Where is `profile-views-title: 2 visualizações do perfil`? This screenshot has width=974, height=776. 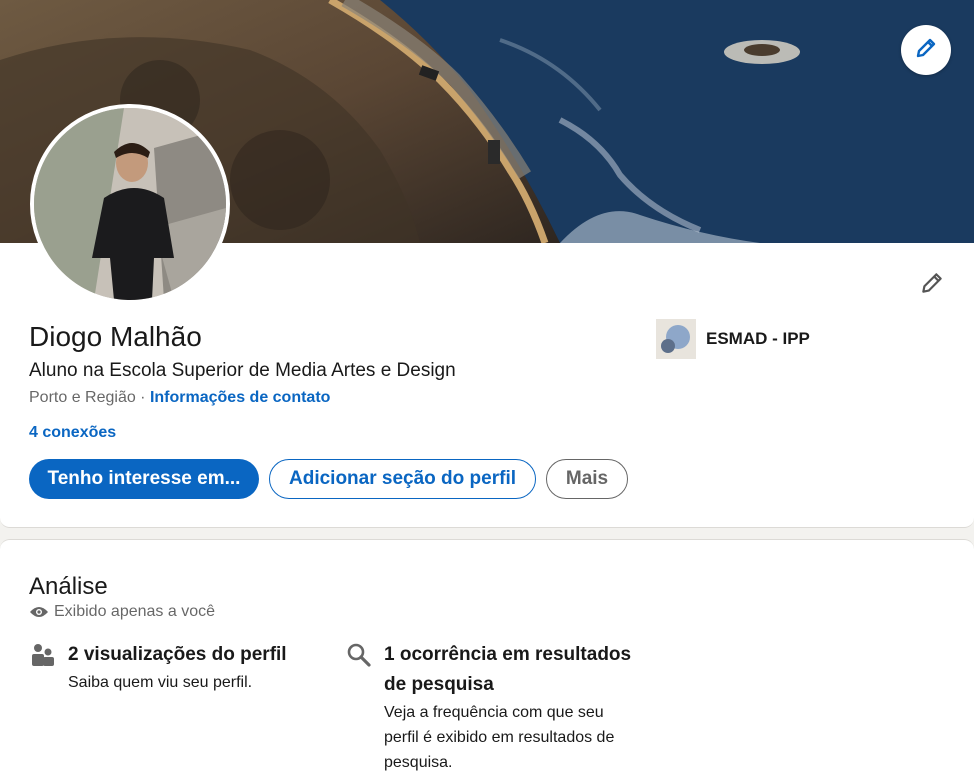
profile-views-title: 2 visualizações do perfil is located at coordinates (198, 655).